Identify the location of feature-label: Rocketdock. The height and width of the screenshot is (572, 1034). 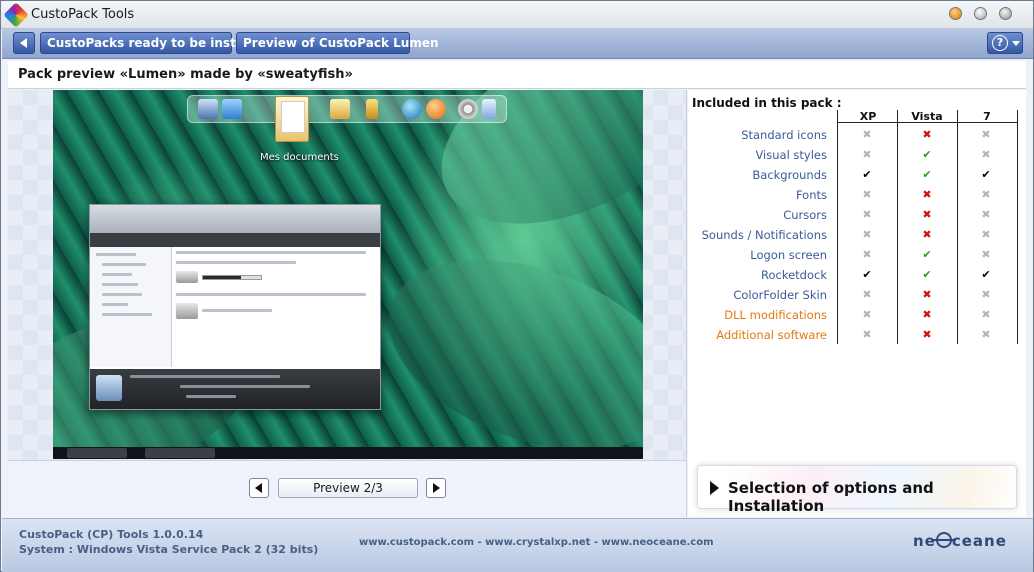
(794, 275).